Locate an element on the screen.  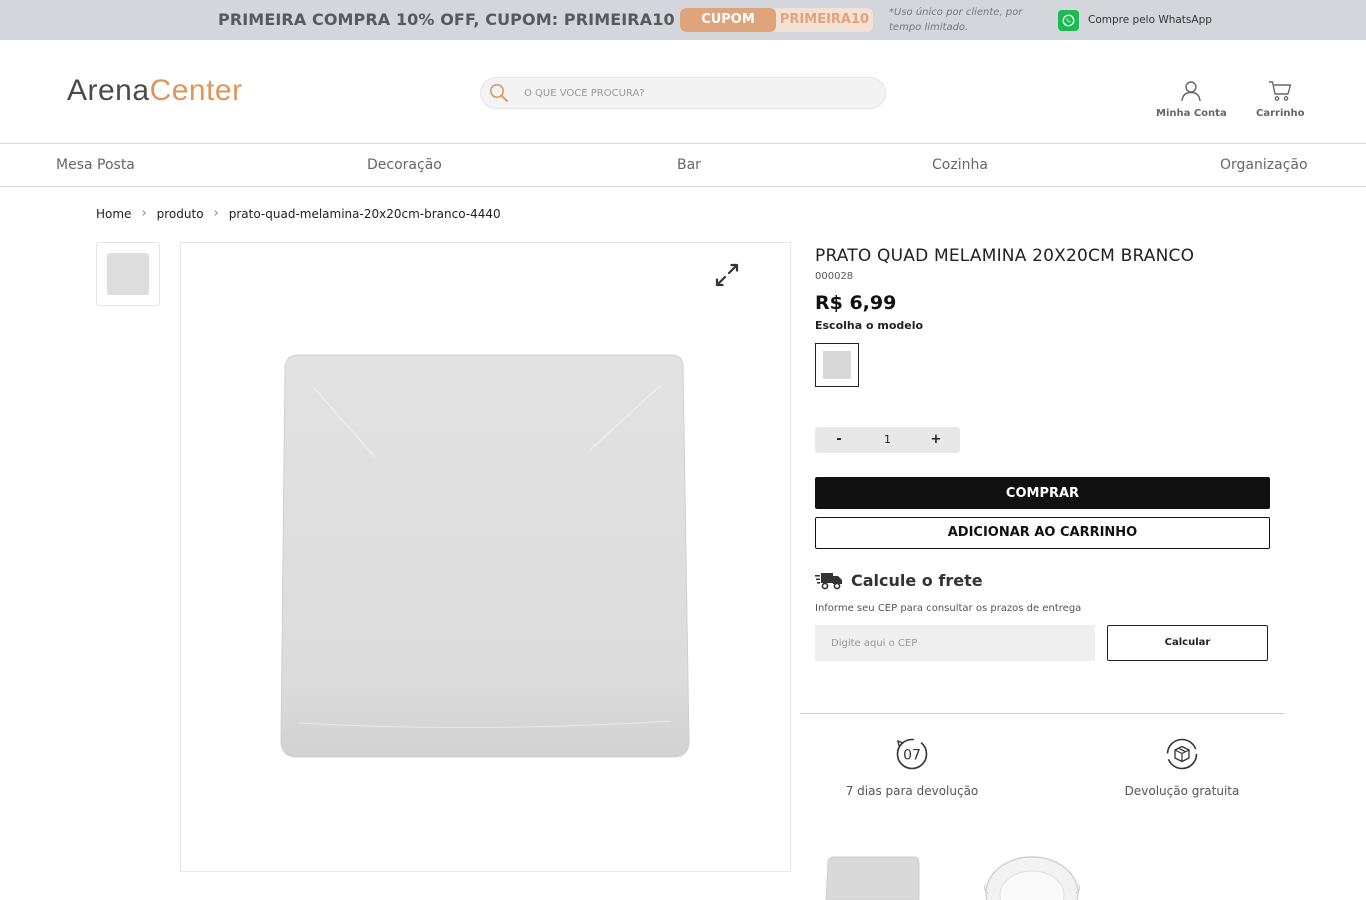
nav-item-organizacao: Organização is located at coordinates (1264, 165).